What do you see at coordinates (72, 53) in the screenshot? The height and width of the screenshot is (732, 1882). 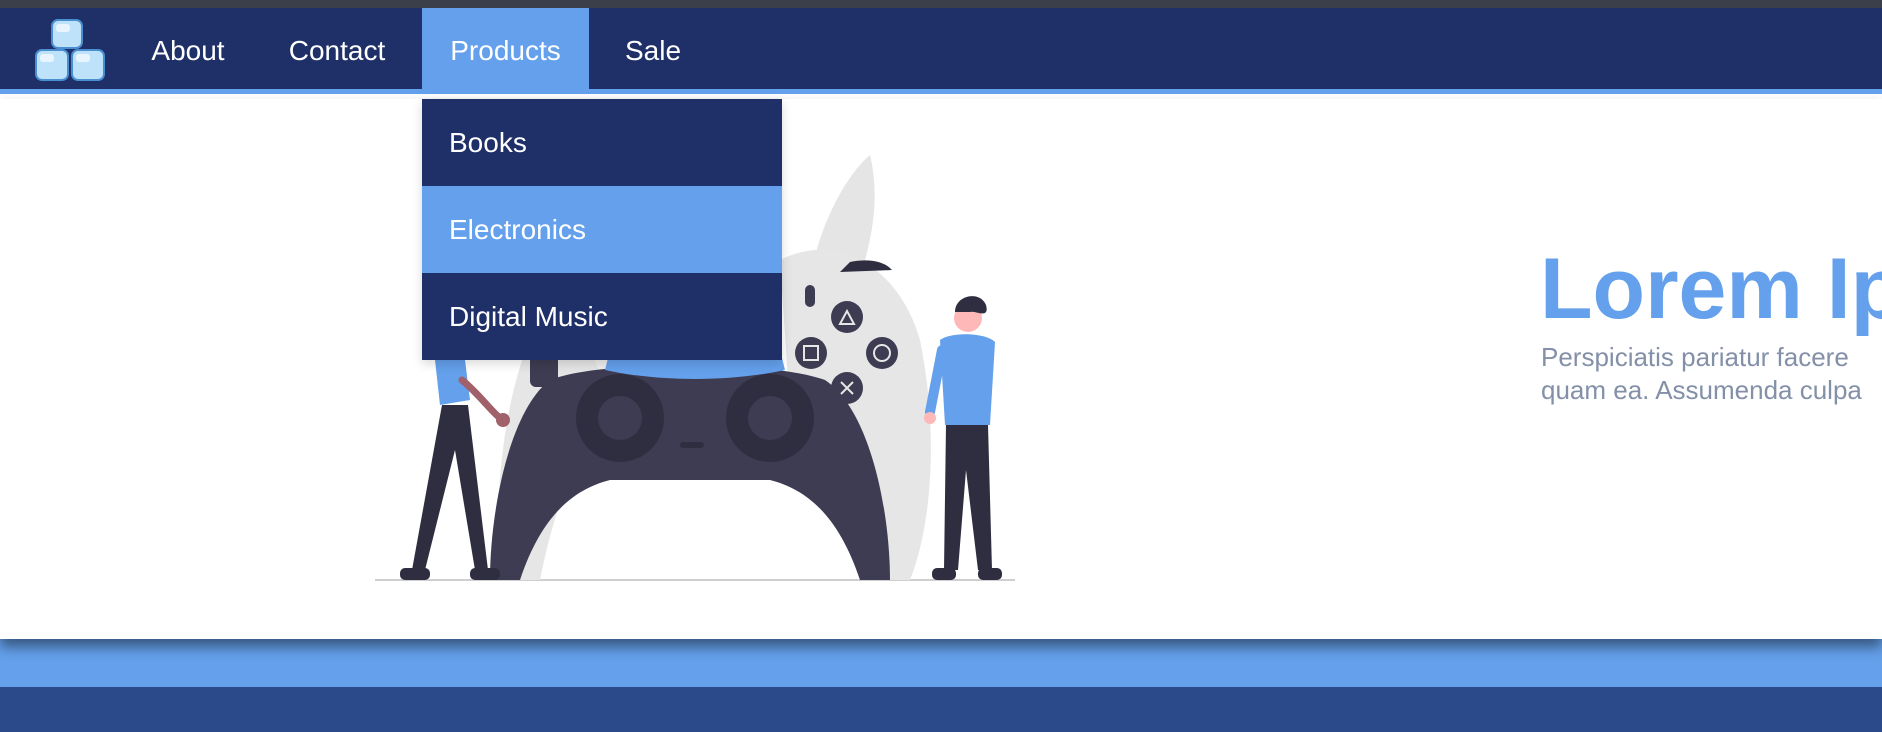 I see `ice-cubes-logo-icon` at bounding box center [72, 53].